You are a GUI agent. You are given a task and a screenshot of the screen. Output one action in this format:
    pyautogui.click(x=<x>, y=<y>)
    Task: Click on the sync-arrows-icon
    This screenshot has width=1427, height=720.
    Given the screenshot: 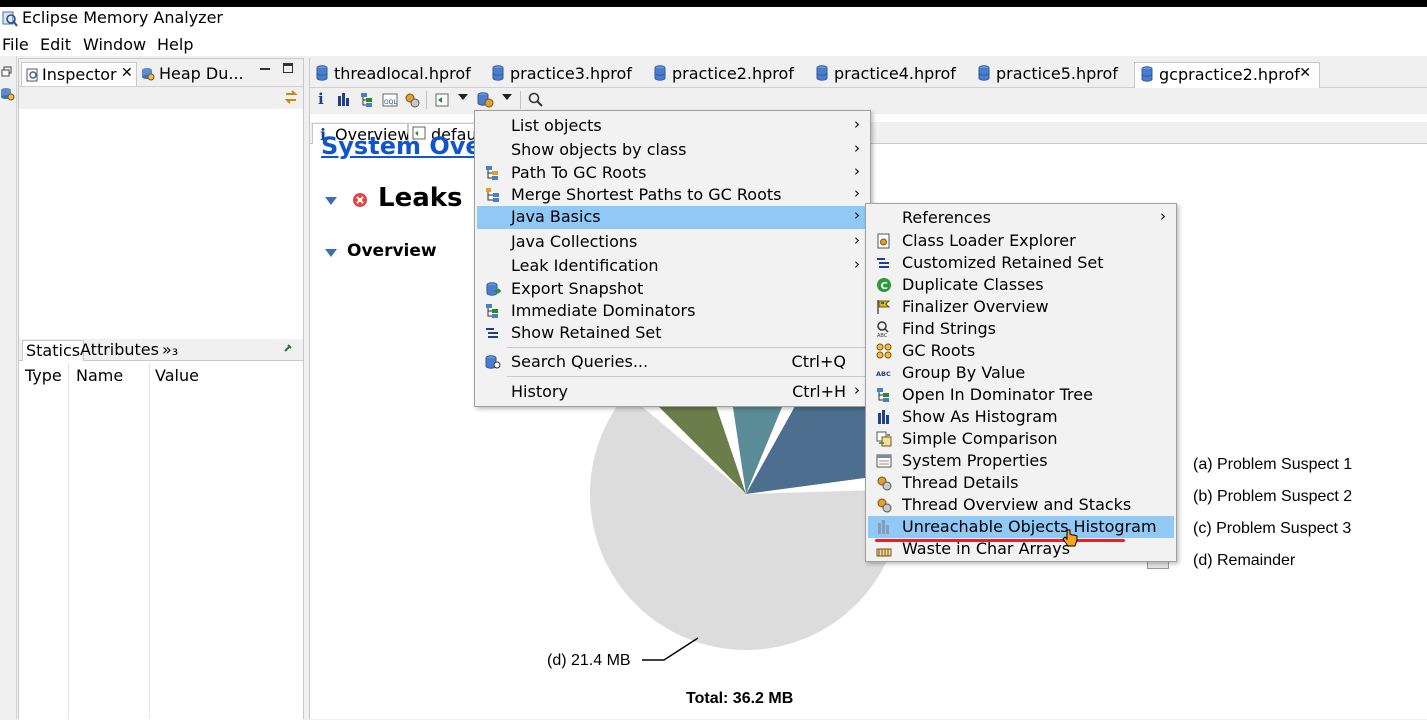 What is the action you would take?
    pyautogui.click(x=291, y=97)
    